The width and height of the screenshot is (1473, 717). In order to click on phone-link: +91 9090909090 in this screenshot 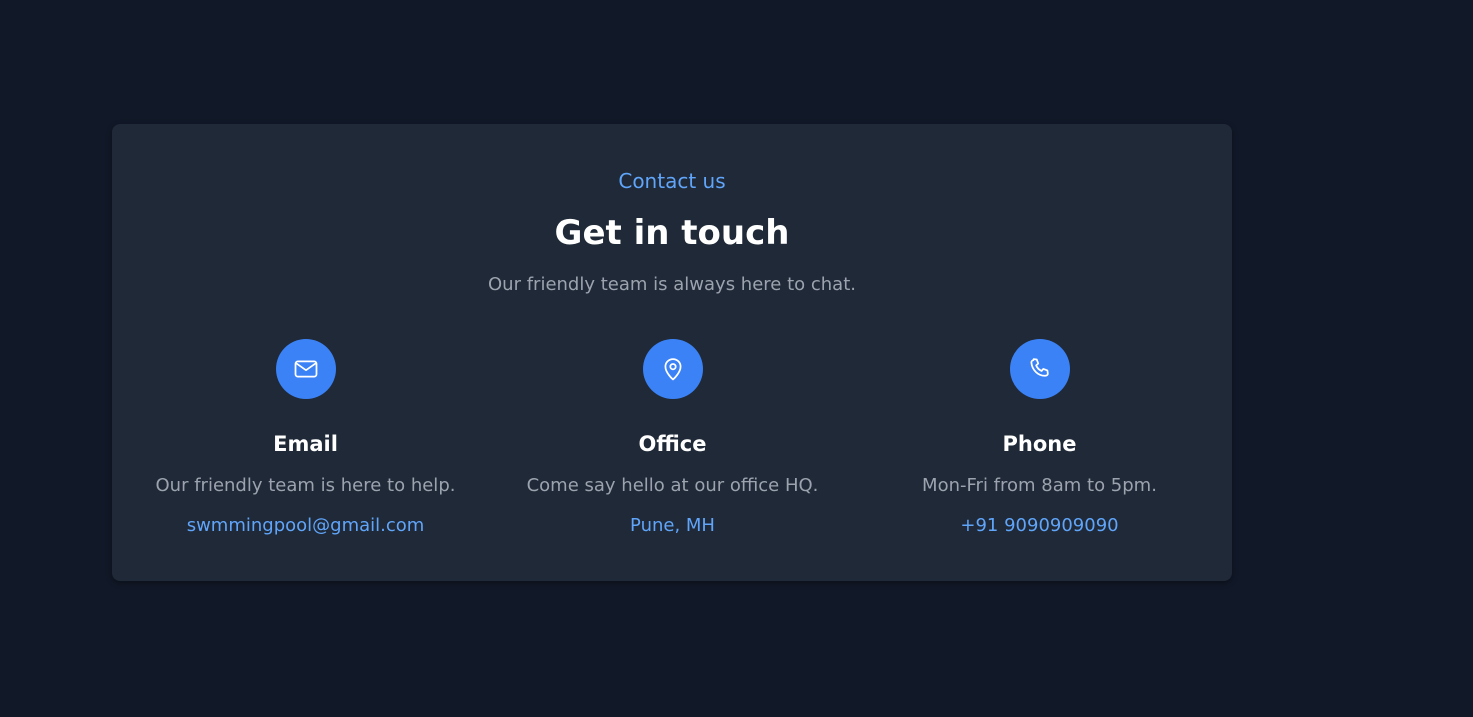, I will do `click(1039, 526)`.